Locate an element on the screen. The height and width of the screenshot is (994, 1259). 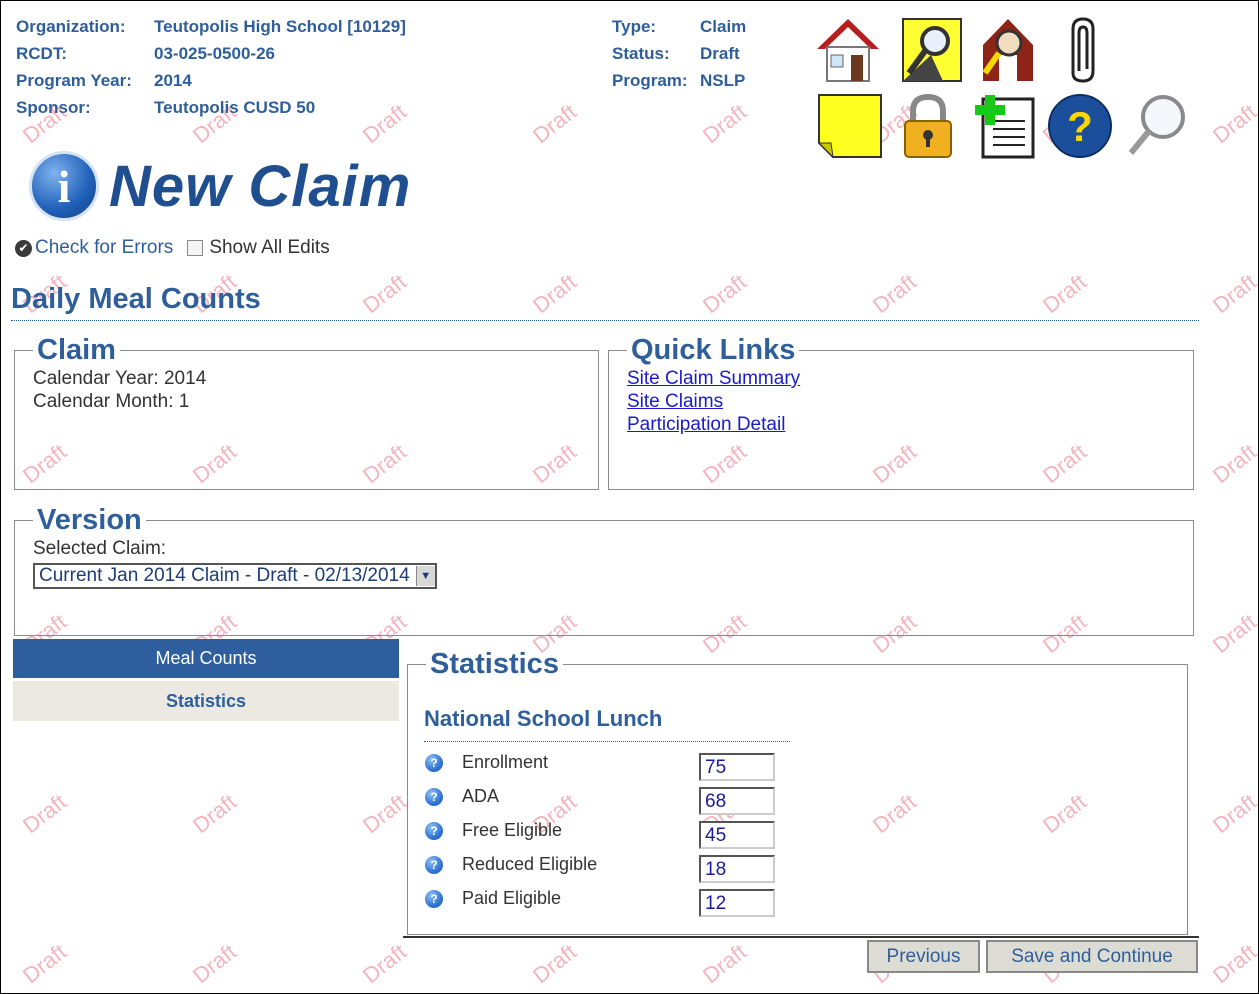
program-value: NSLP is located at coordinates (723, 80).